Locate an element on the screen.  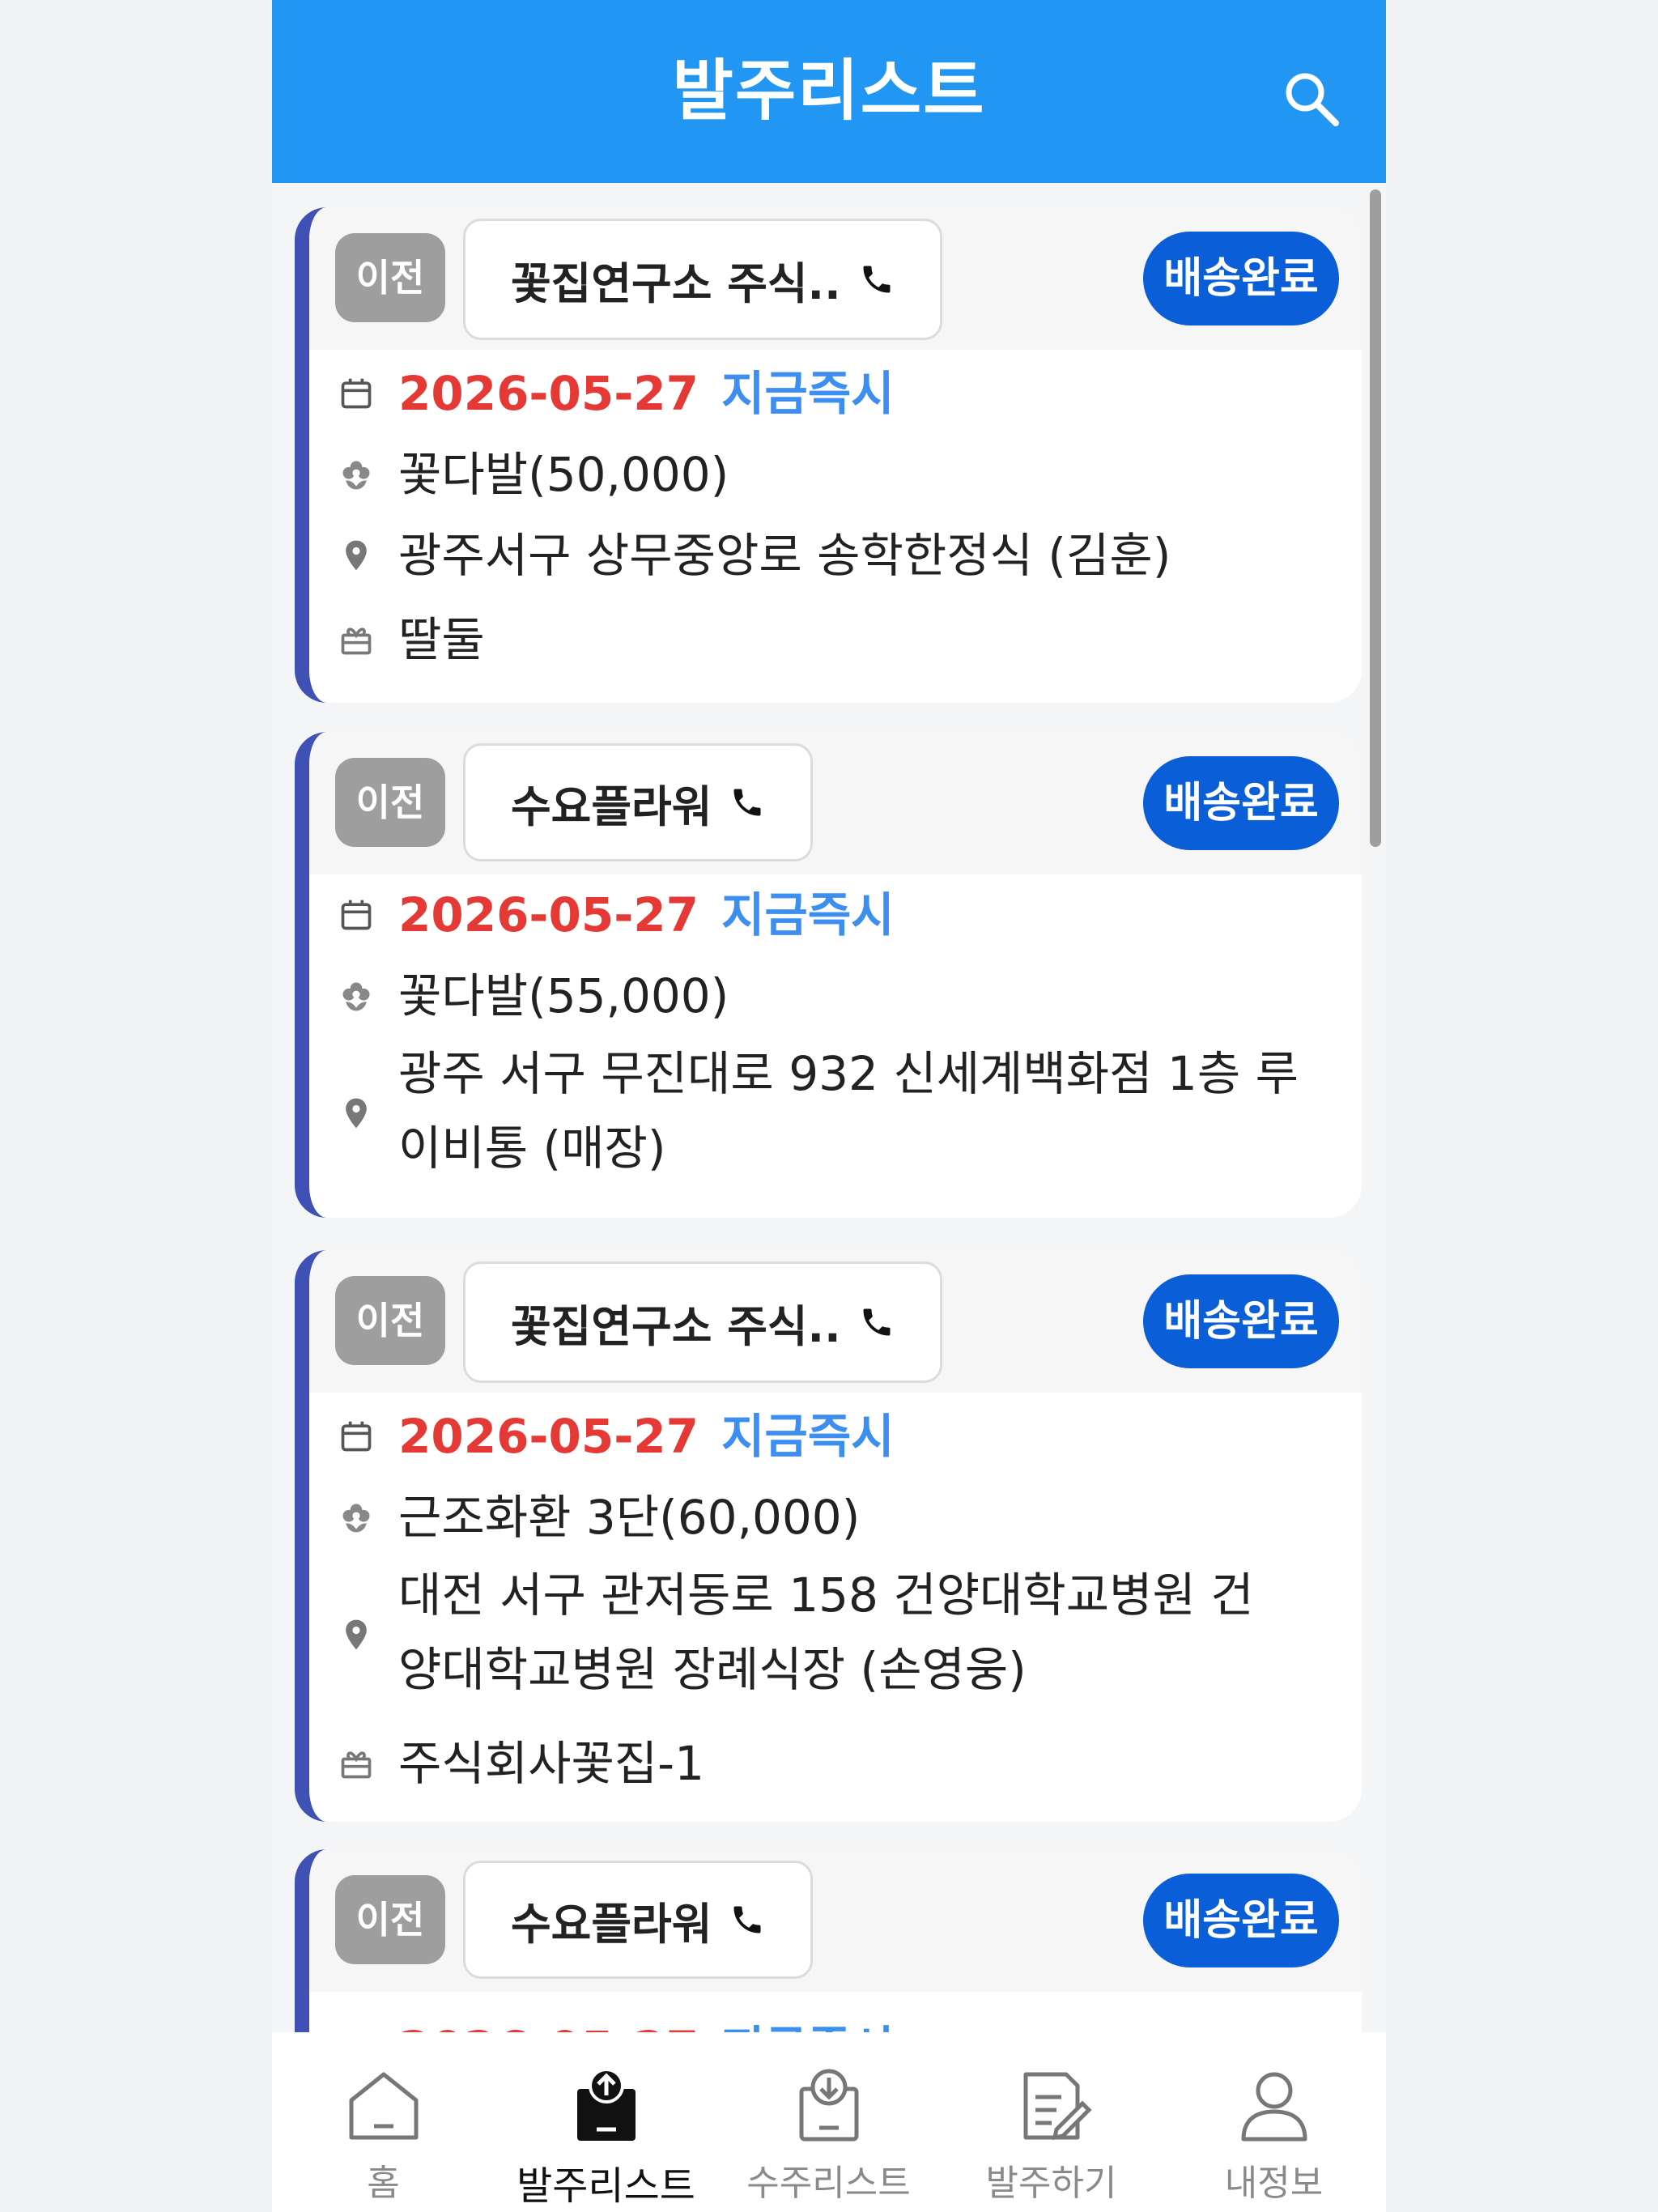
address-text-cont: 양대학교병원 장례식장 (손영웅) is located at coordinates (712, 1670).